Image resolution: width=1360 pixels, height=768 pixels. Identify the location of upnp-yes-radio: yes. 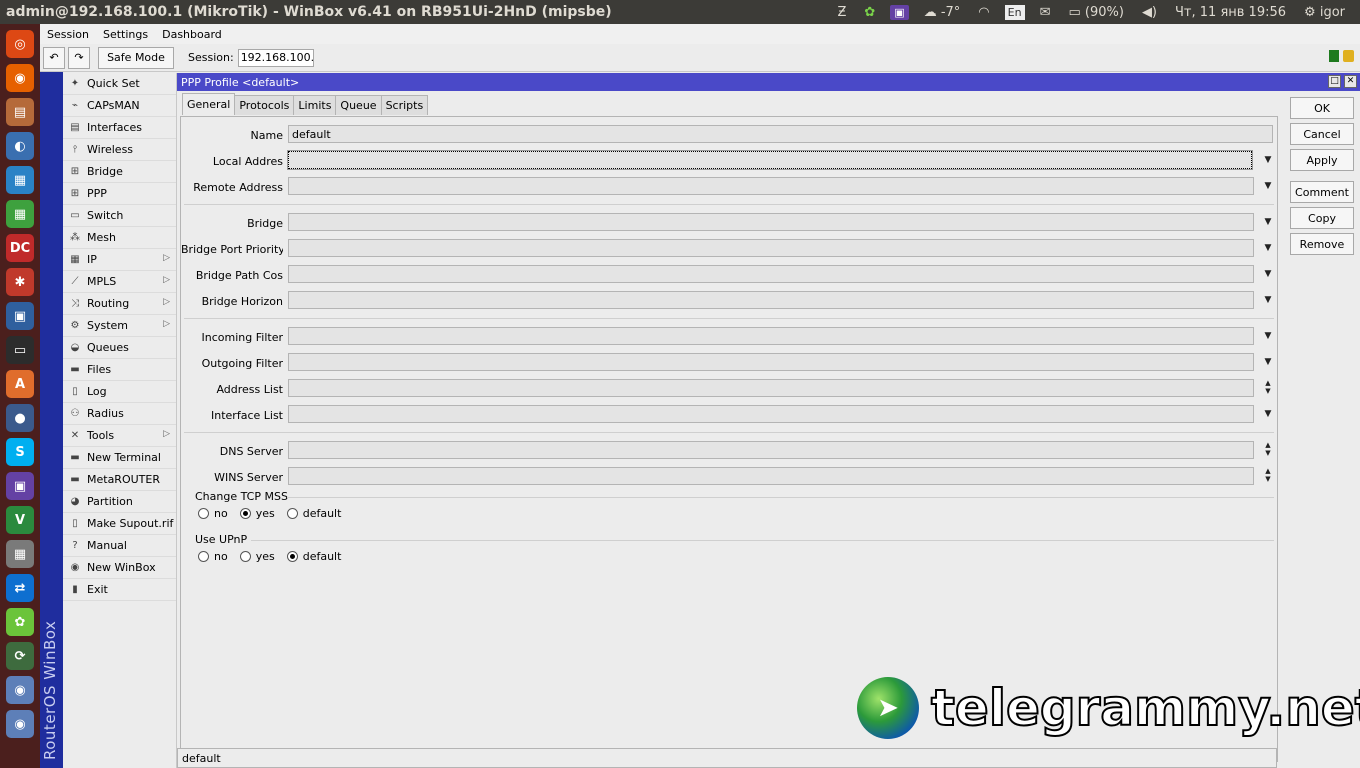
(257, 556).